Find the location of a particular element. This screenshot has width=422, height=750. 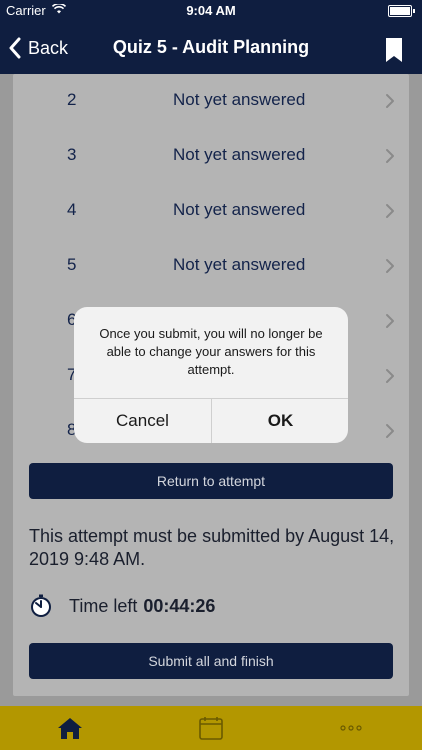

cancel-button: Cancel is located at coordinates (142, 421).